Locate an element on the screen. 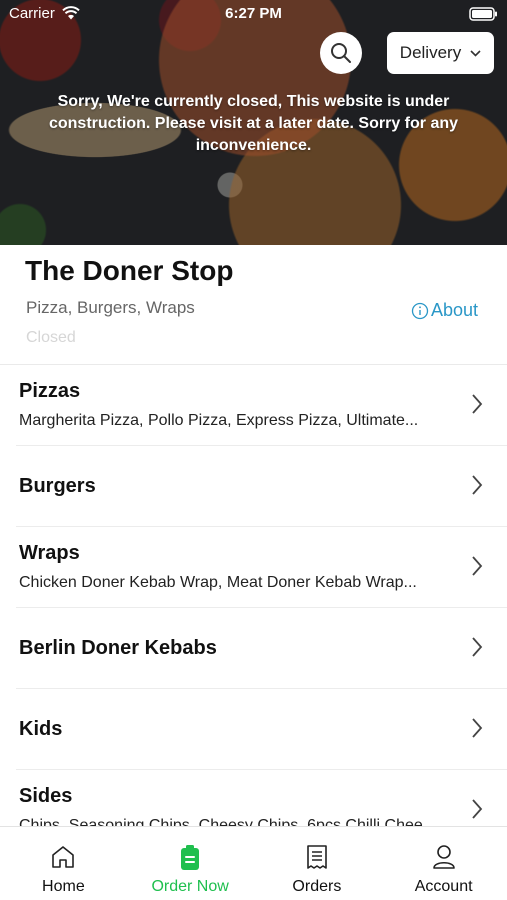 The height and width of the screenshot is (900, 507). search-button is located at coordinates (341, 53).